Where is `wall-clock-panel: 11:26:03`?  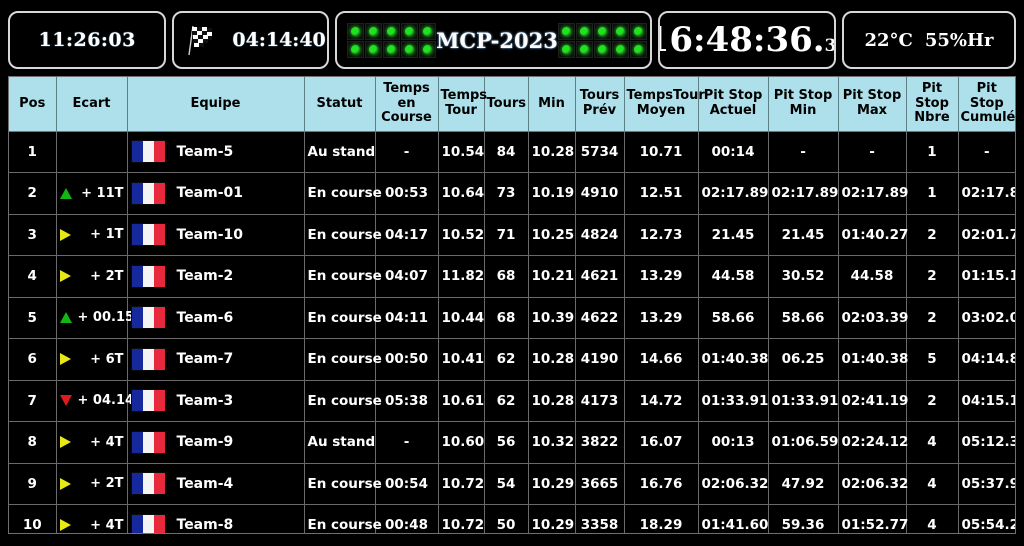 wall-clock-panel: 11:26:03 is located at coordinates (87, 40).